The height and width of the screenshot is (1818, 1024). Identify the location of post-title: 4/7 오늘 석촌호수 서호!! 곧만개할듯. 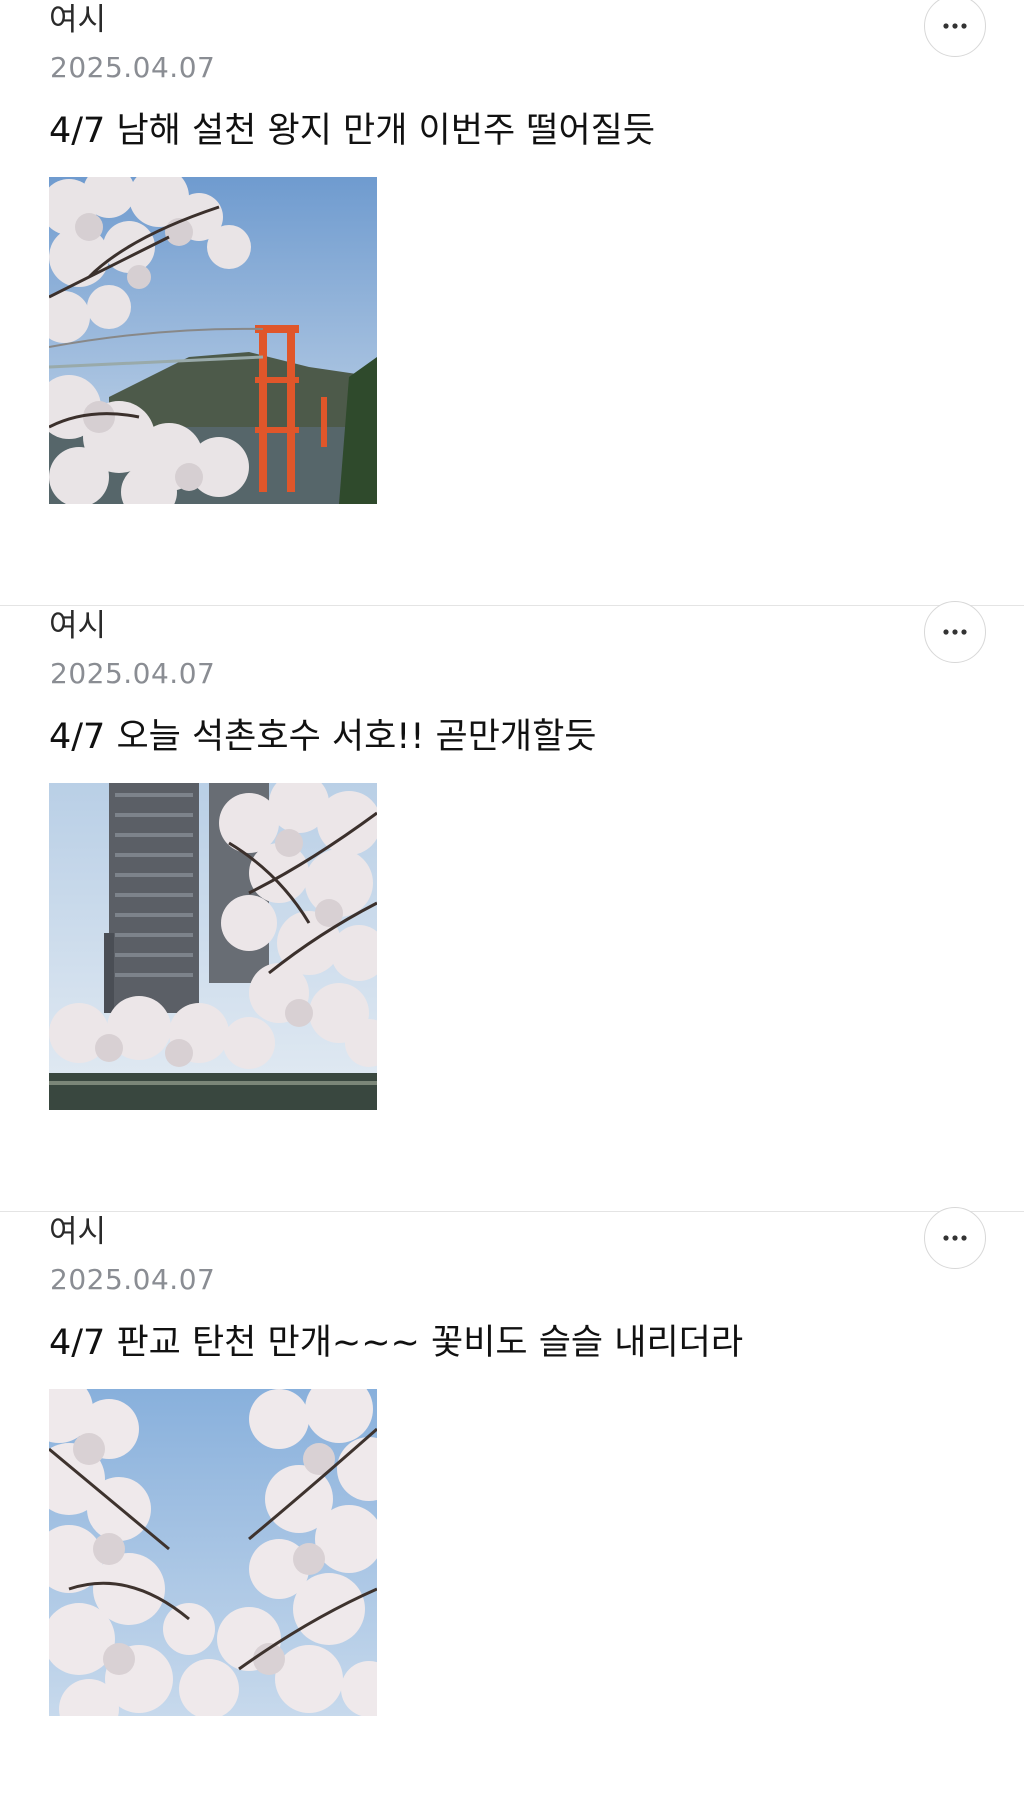
(323, 737).